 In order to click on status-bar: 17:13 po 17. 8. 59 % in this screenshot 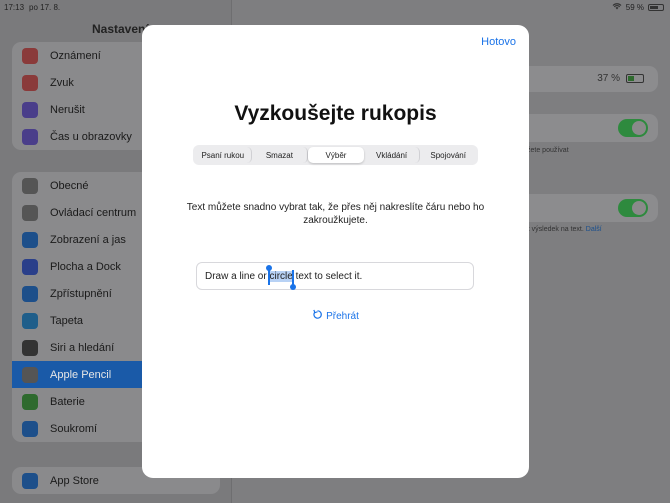, I will do `click(335, 7)`.